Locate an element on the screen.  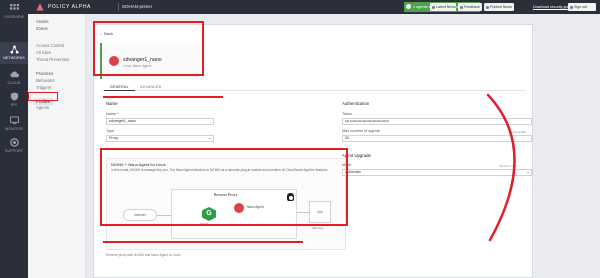
feedback-label: Feedback is located at coordinates (472, 7).